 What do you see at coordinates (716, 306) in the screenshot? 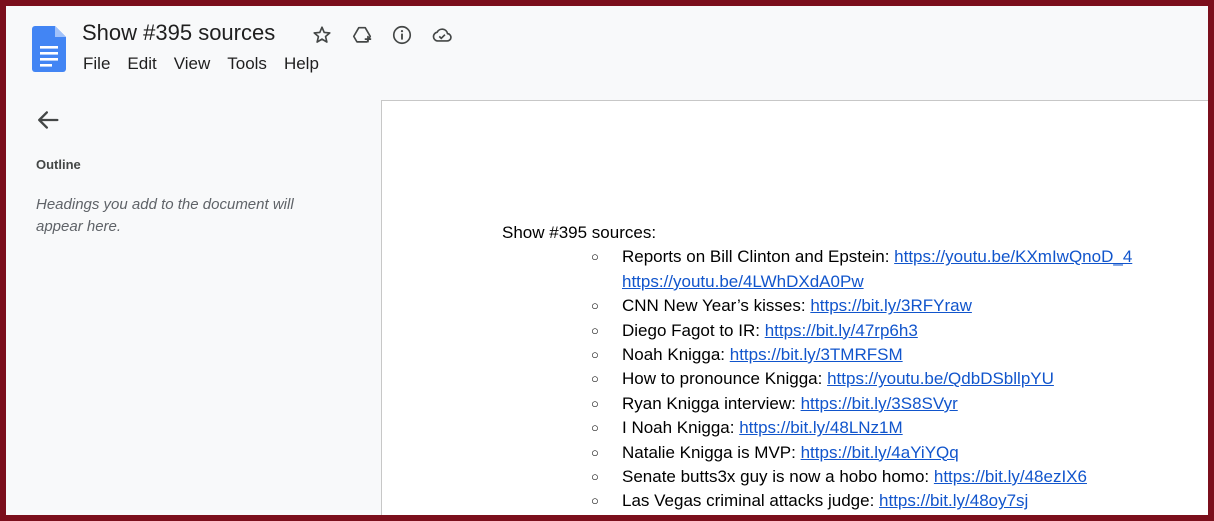
I see `item-text: CNN New Year’s kisses:` at bounding box center [716, 306].